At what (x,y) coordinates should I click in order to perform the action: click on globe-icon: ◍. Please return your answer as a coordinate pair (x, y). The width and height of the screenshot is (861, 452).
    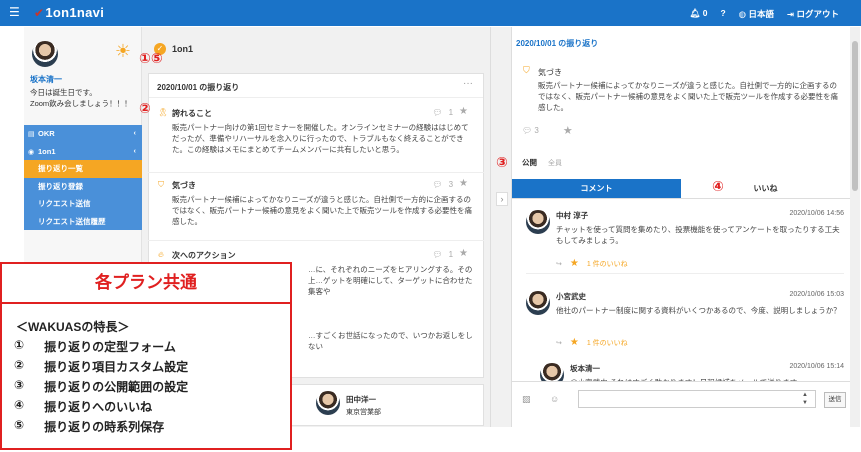
    Looking at the image, I should click on (742, 14).